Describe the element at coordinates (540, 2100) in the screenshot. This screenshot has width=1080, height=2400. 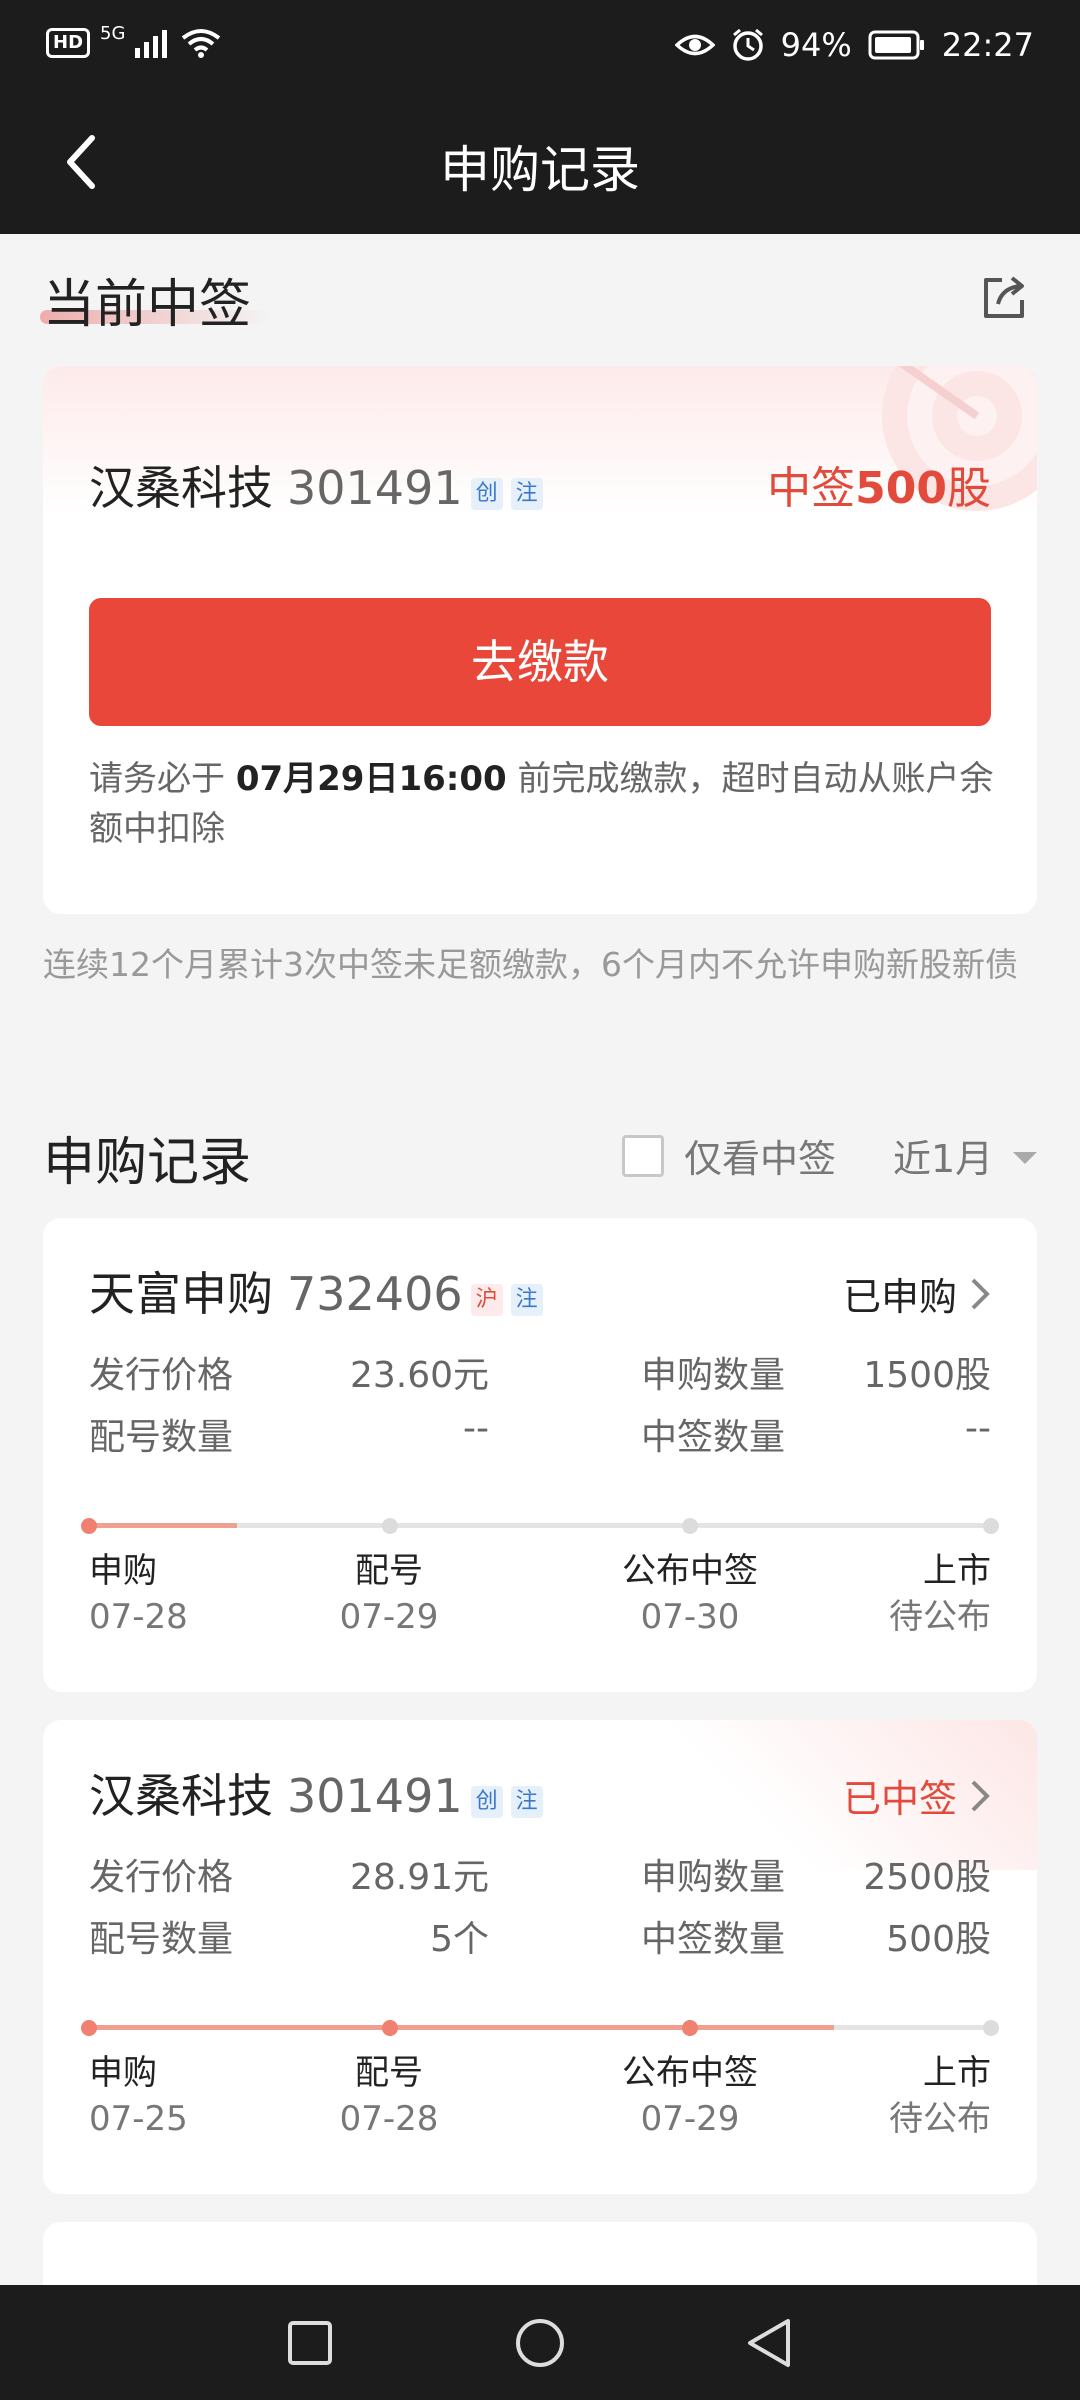
I see `progress-steps: 申购 07-25 配号 07-28 公布中签 07-29 上市 待公布` at that location.